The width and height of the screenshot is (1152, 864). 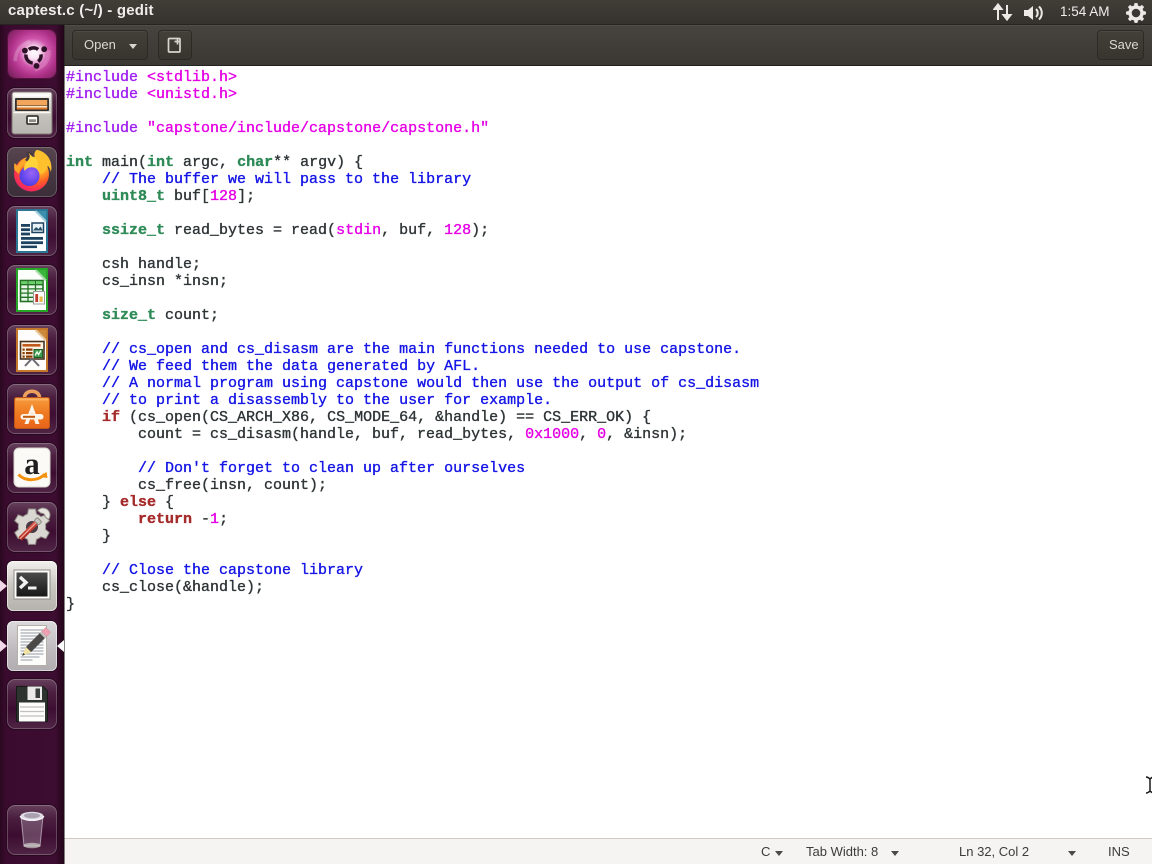 I want to click on svg-text: a, so click(x=32, y=463).